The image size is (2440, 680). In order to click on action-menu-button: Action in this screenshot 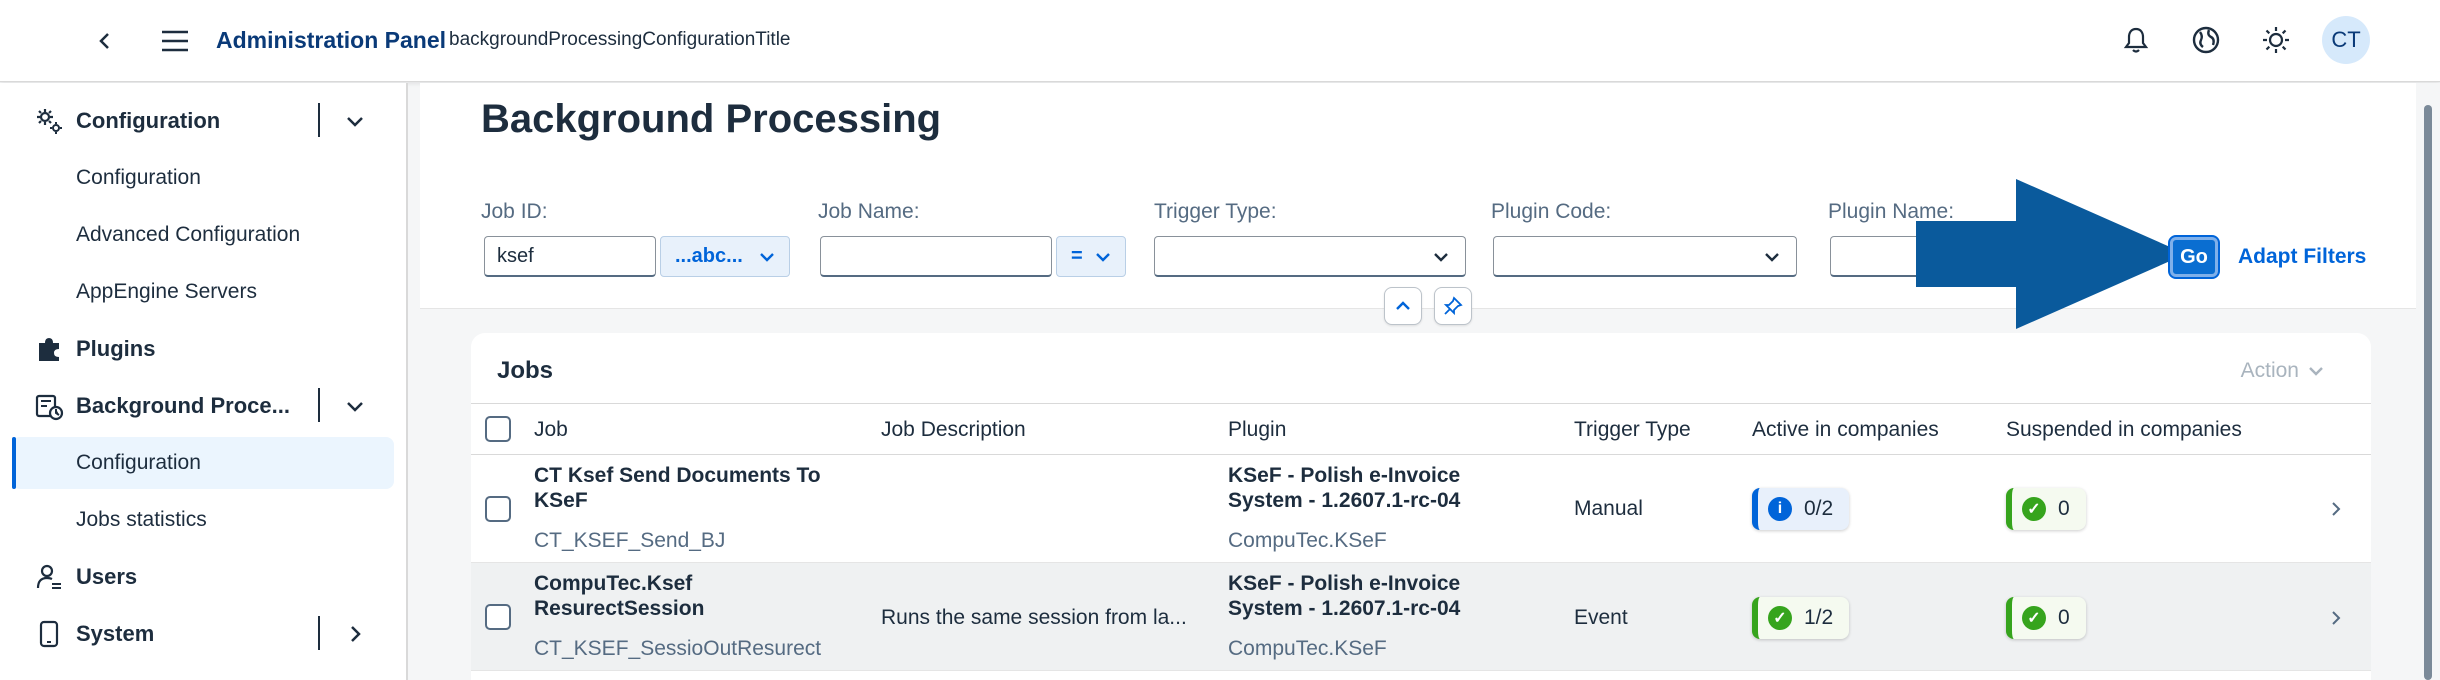, I will do `click(2283, 371)`.